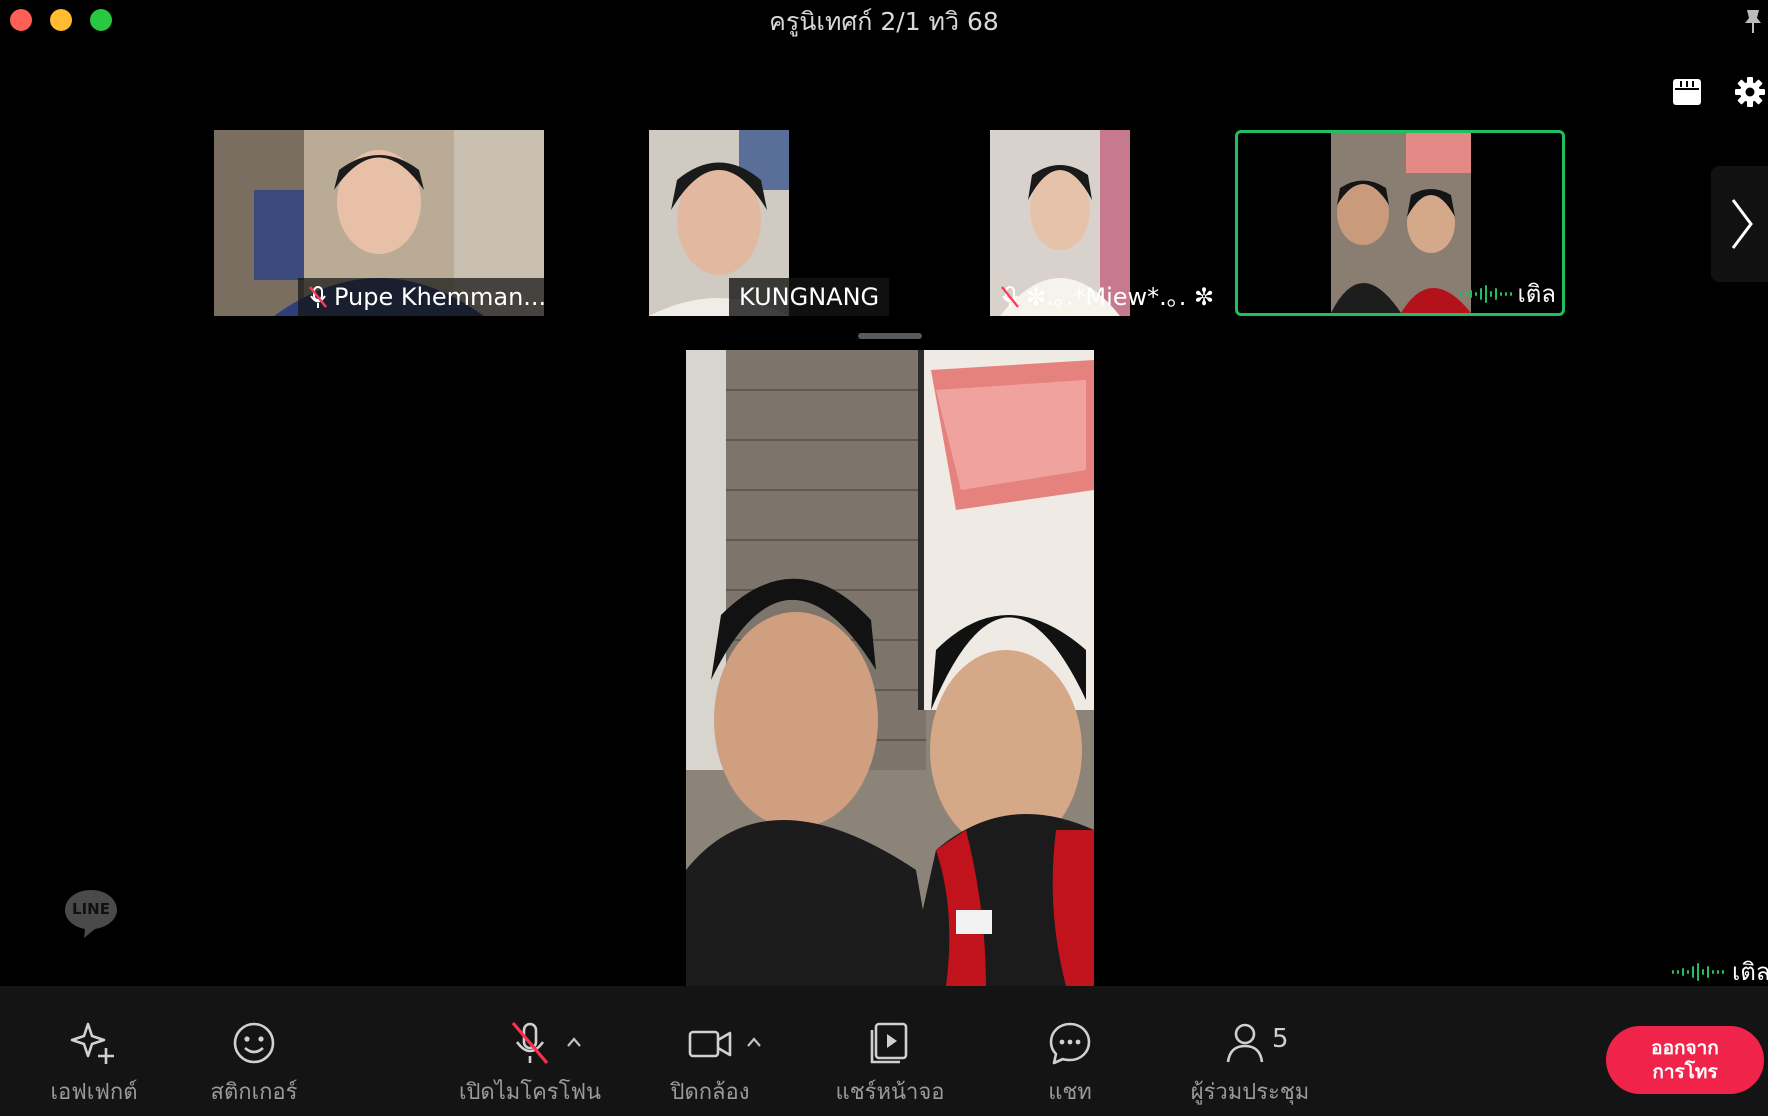 This screenshot has height=1116, width=1768. Describe the element at coordinates (710, 1092) in the screenshot. I see `camera-label: ปิดกล้อง` at that location.